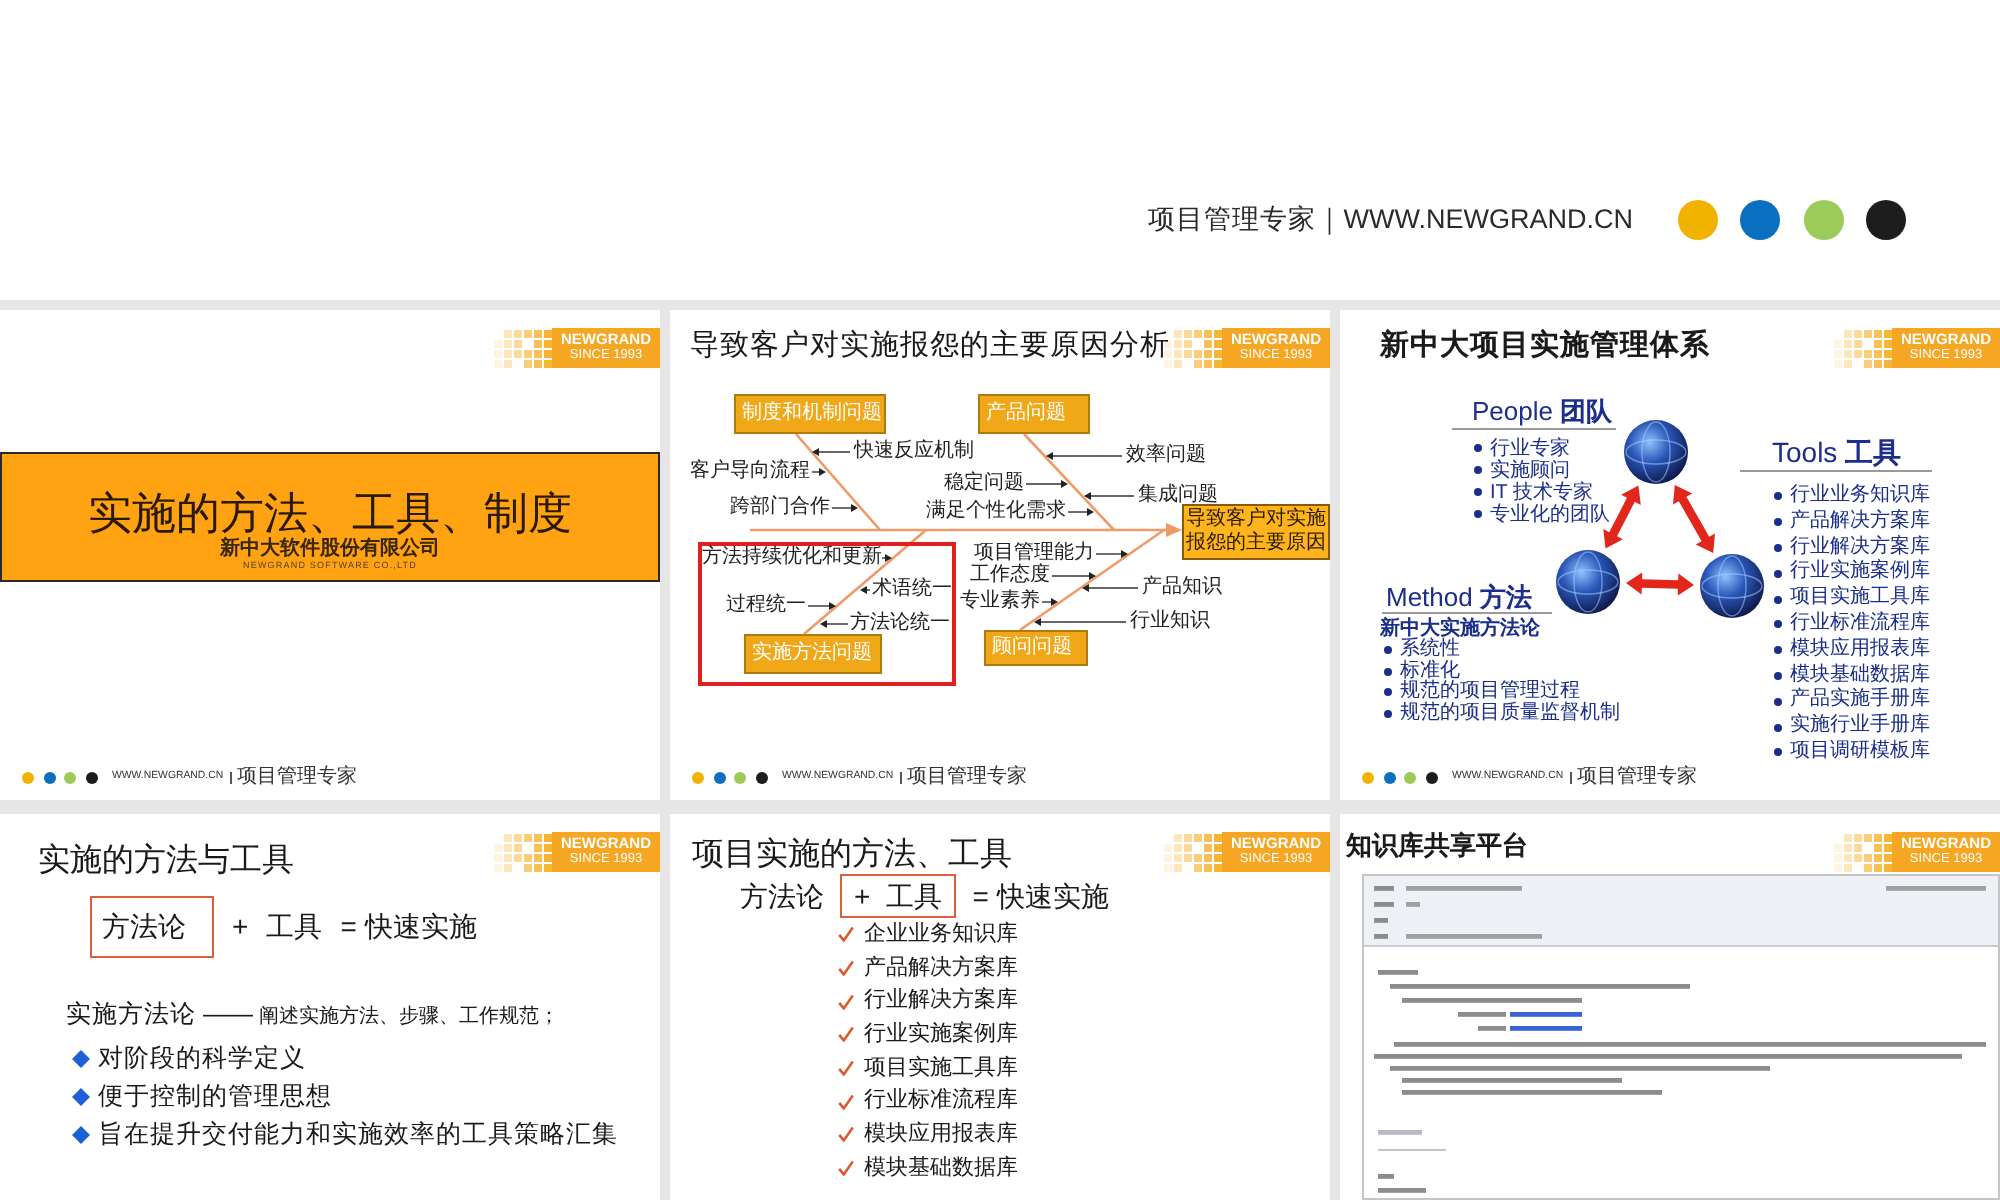 This screenshot has width=2000, height=1200. What do you see at coordinates (294, 927) in the screenshot?
I see `formula-text: 工具` at bounding box center [294, 927].